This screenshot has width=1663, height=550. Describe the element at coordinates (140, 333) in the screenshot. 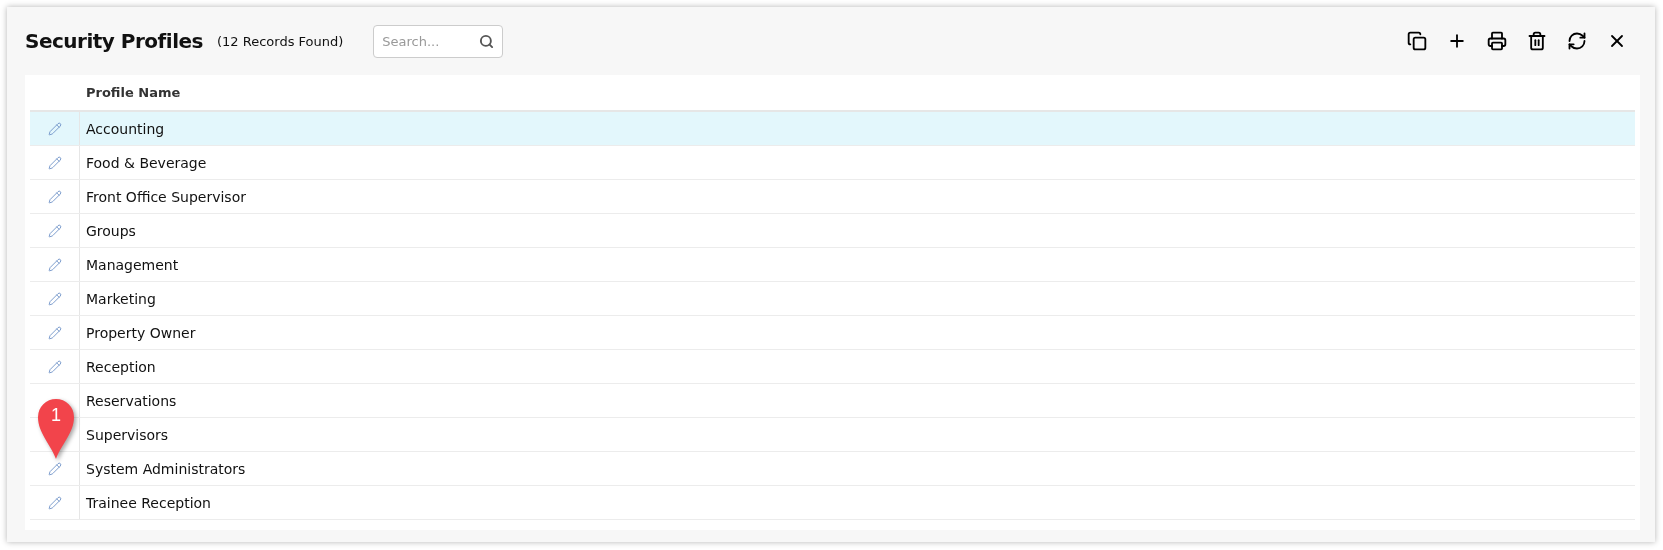

I see `table-cell-text: Property Owner` at that location.